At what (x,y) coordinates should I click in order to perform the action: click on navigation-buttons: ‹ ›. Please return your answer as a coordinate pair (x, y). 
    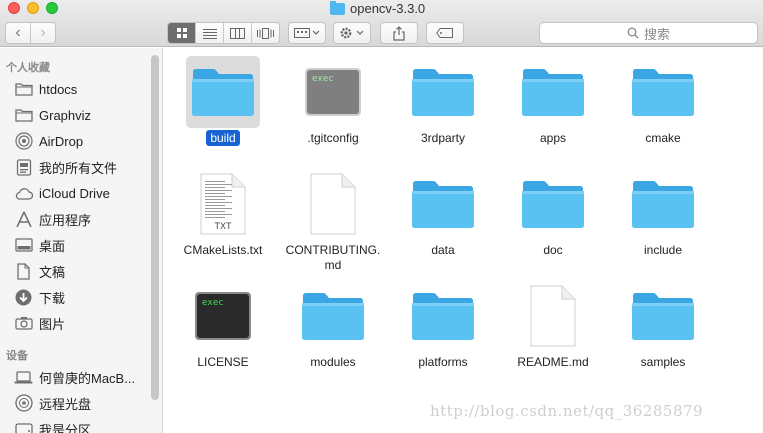
    Looking at the image, I should click on (30, 33).